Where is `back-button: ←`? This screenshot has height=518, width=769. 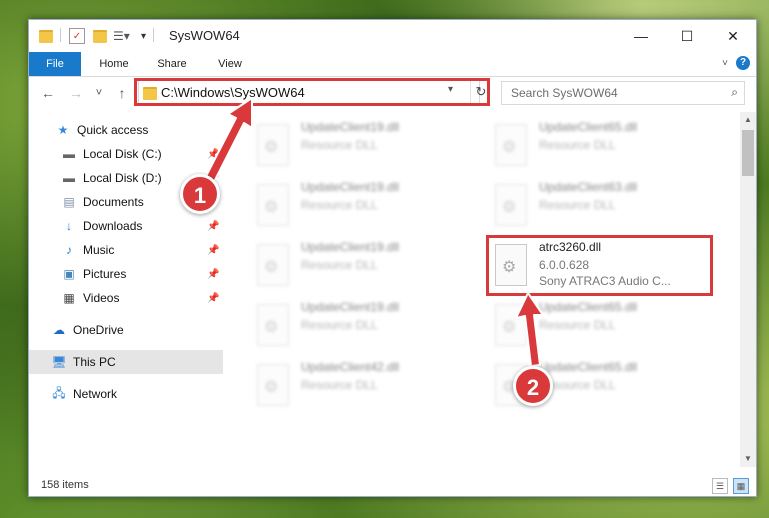 back-button: ← is located at coordinates (48, 93).